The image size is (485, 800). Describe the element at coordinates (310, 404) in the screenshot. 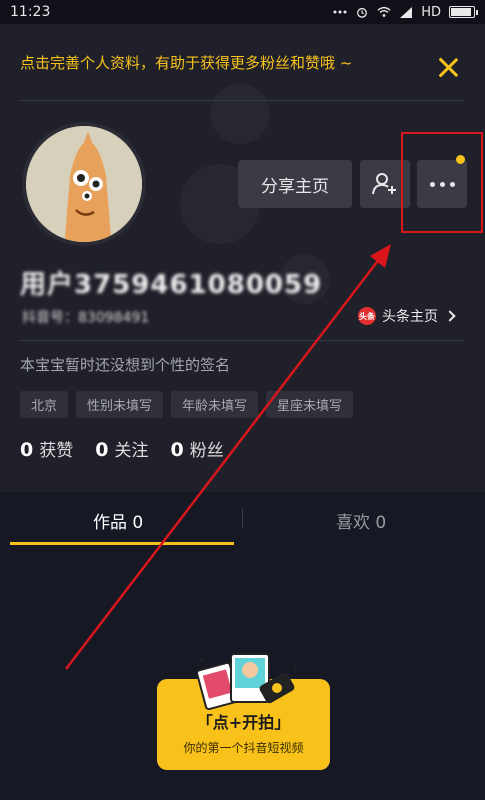

I see `tag-constellation: 星座未填写` at that location.